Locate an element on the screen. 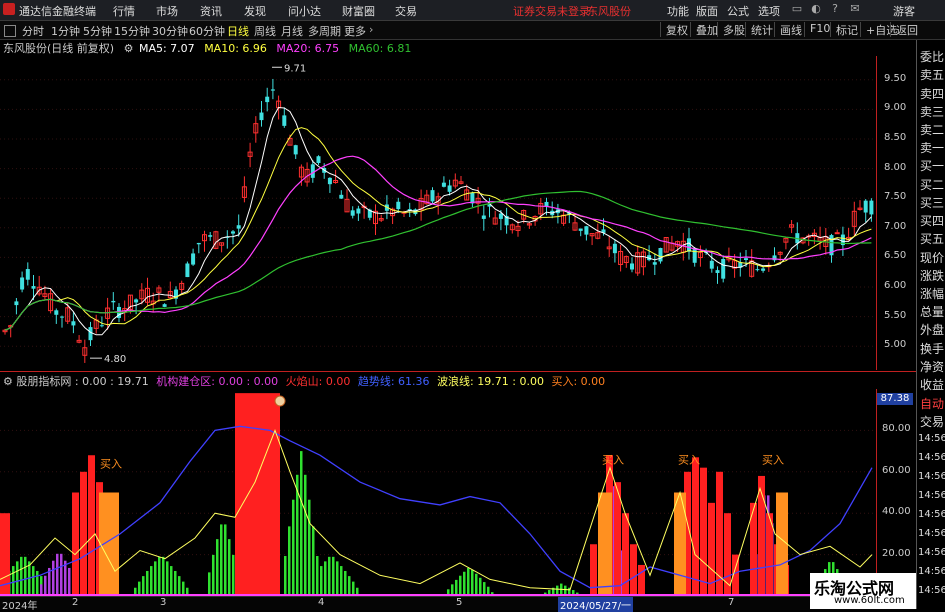 The height and width of the screenshot is (612, 945). side-label: 买二 is located at coordinates (932, 185).